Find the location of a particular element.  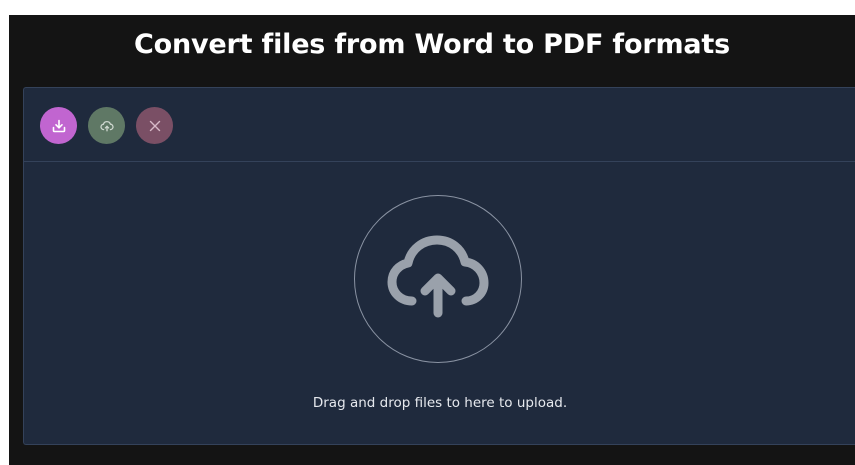

choose-files-button is located at coordinates (58, 125).